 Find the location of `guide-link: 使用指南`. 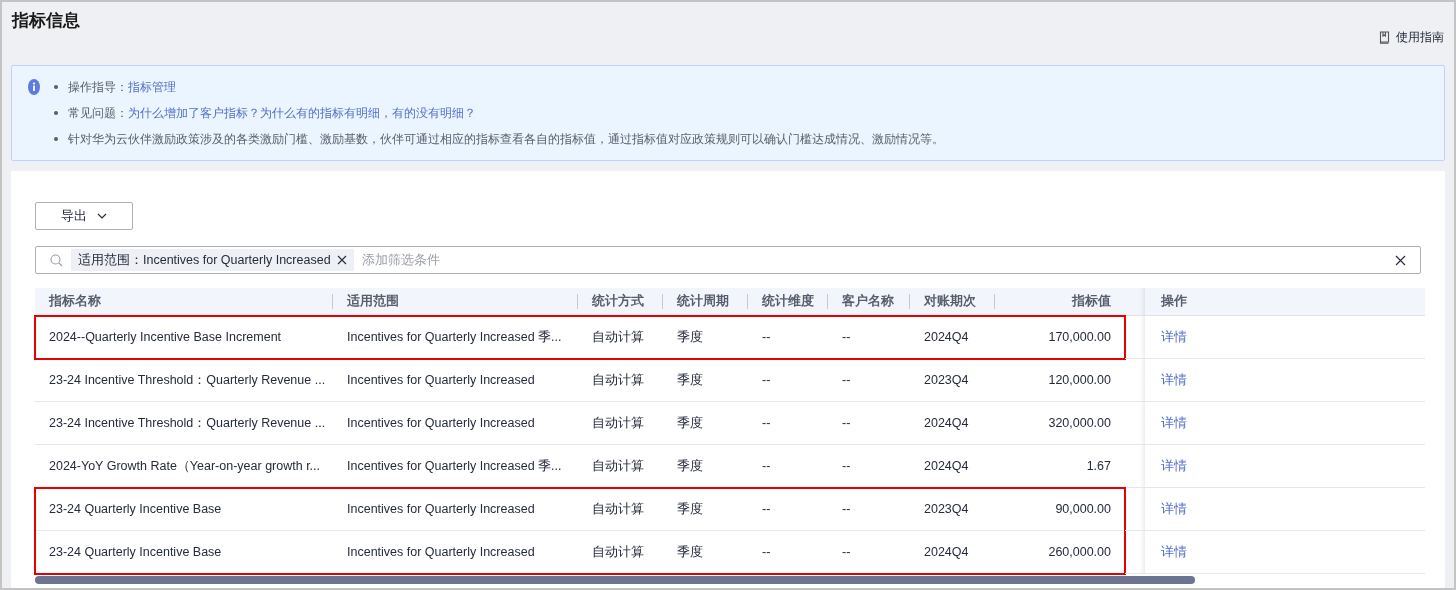

guide-link: 使用指南 is located at coordinates (1411, 37).